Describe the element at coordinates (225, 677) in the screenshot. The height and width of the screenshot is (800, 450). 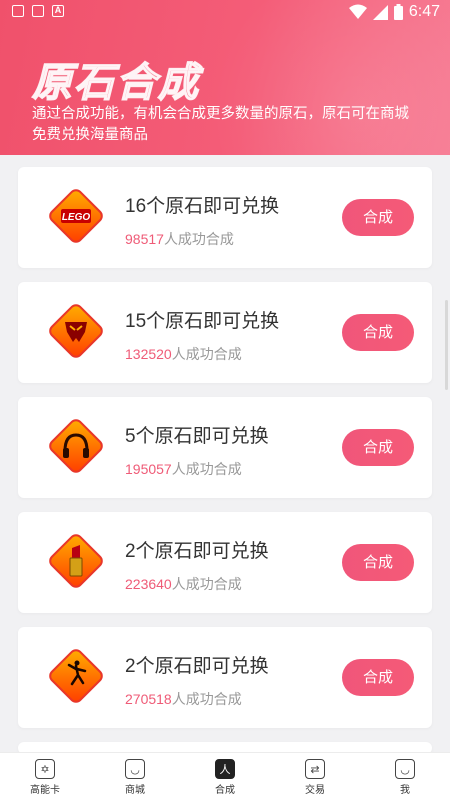
I see `list-item: 2个原石即可兑换 270518人成功合成 合成` at that location.